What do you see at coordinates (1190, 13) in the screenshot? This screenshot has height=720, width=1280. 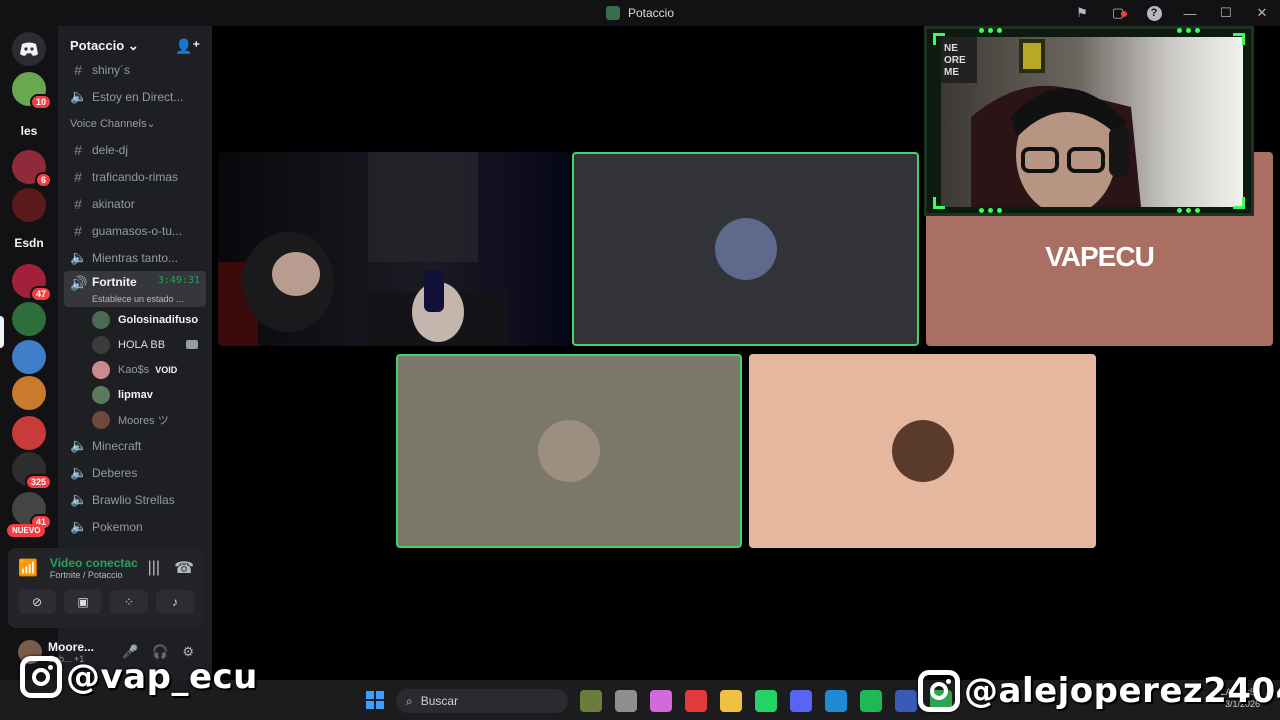 I see `minimize-button: —` at bounding box center [1190, 13].